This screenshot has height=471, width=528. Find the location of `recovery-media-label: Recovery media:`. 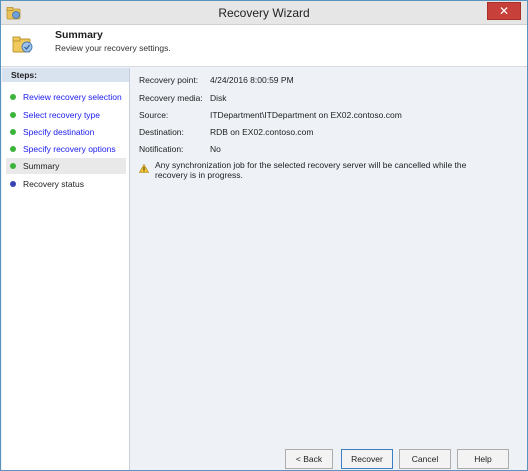

recovery-media-label: Recovery media: is located at coordinates (171, 98).